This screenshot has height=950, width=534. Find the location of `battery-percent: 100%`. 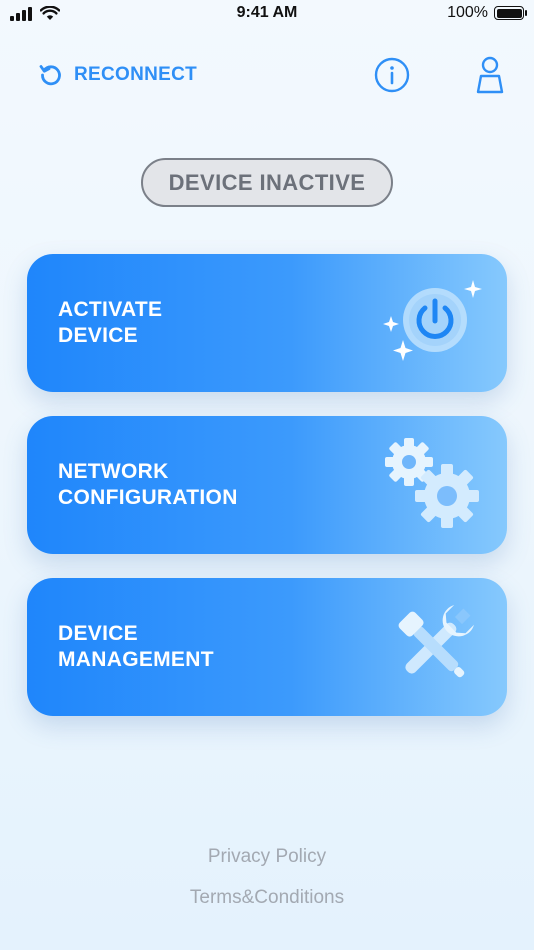

battery-percent: 100% is located at coordinates (467, 12).